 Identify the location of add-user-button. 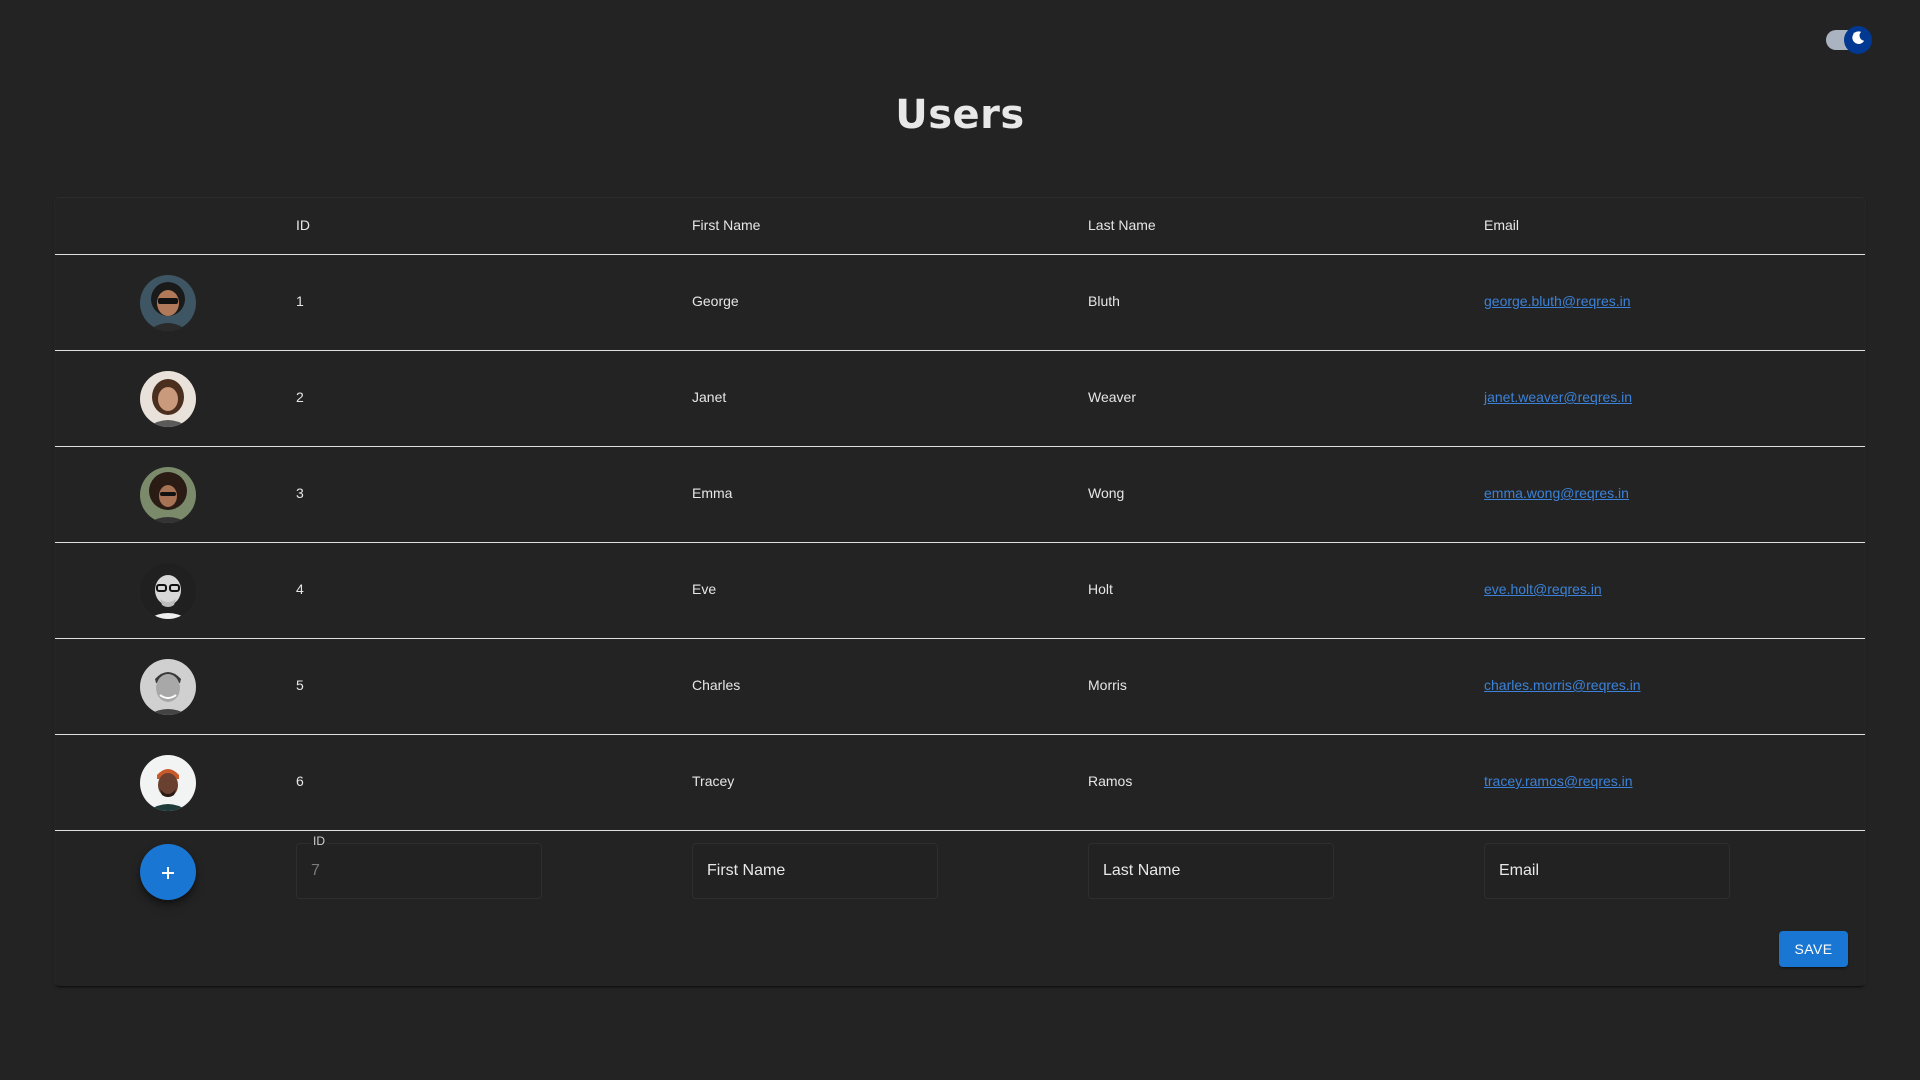
(168, 872).